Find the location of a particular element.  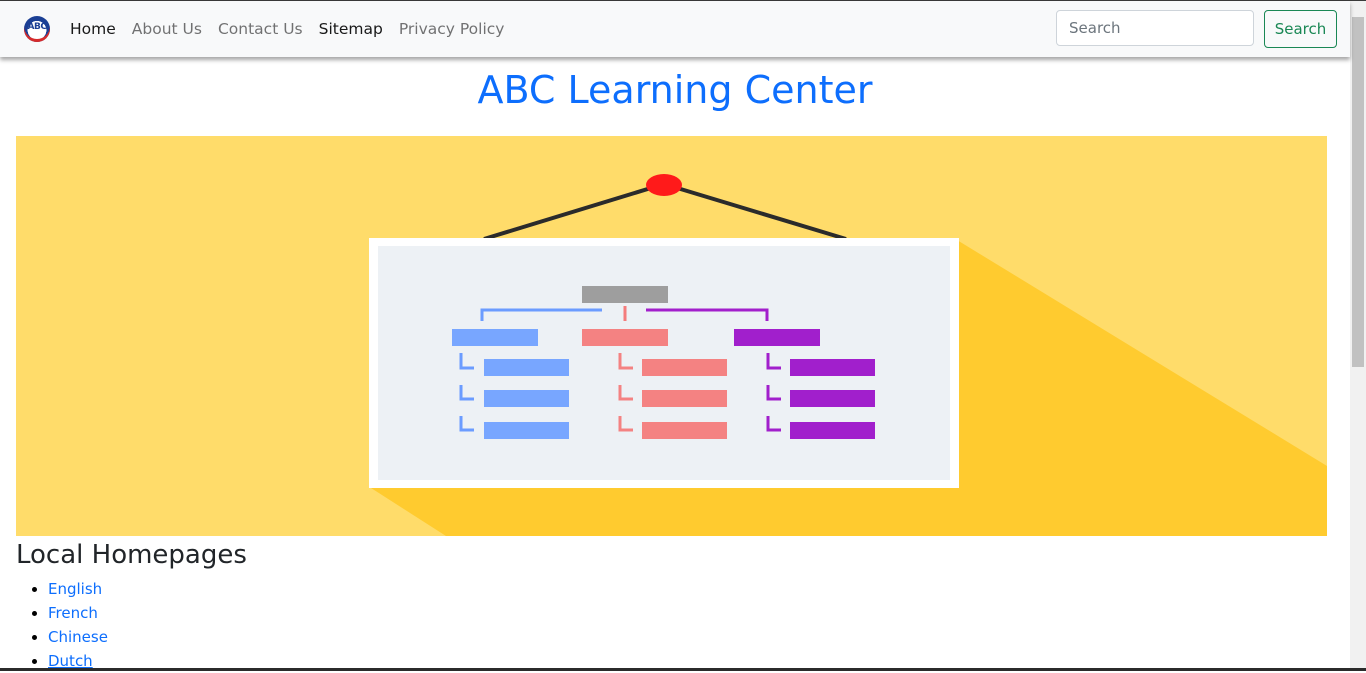

link-english: English is located at coordinates (75, 589).